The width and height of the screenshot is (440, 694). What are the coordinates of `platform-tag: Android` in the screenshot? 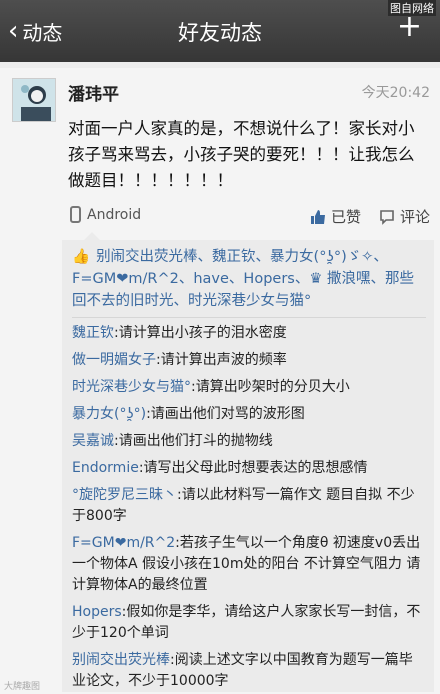 It's located at (105, 214).